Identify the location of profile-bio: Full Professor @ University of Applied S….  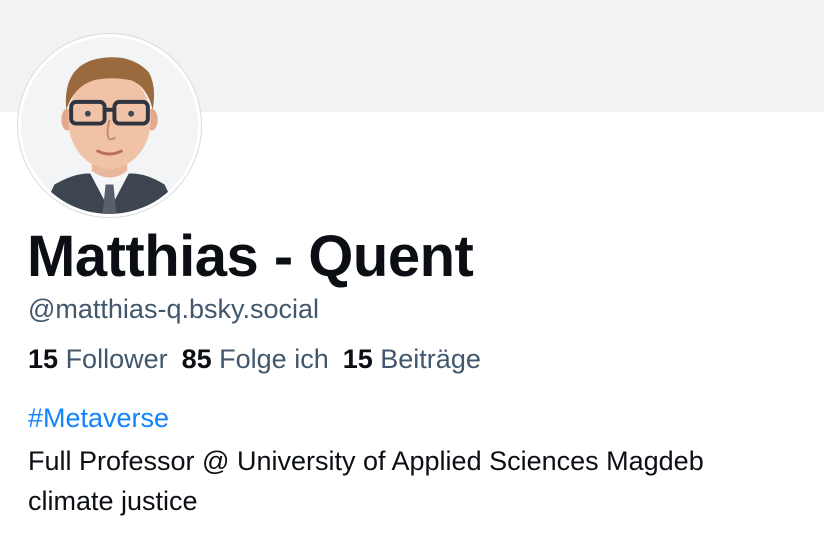
(426, 481).